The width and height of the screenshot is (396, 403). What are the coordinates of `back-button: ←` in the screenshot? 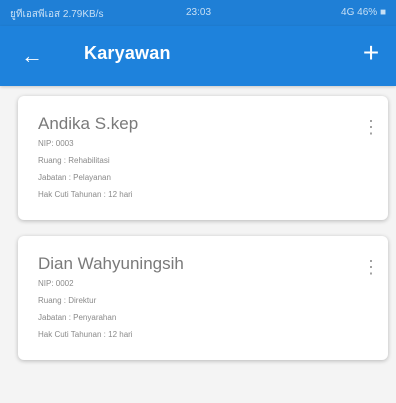 It's located at (32, 56).